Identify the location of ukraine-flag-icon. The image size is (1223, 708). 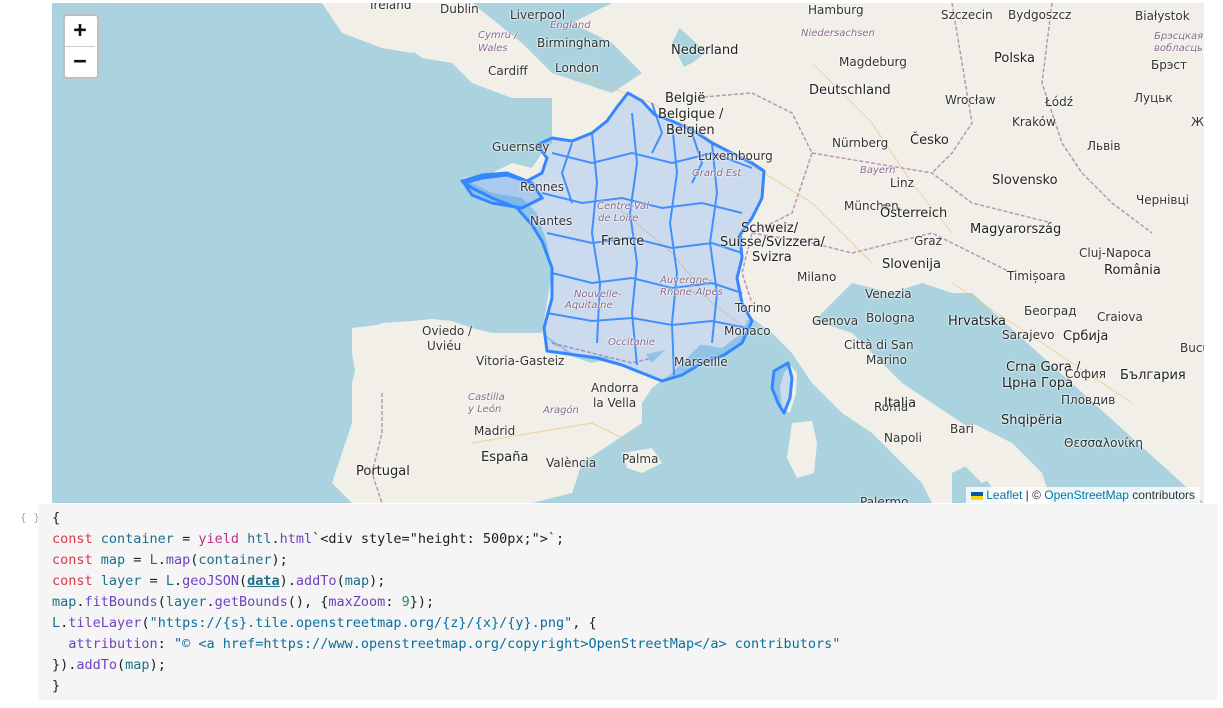
(977, 495).